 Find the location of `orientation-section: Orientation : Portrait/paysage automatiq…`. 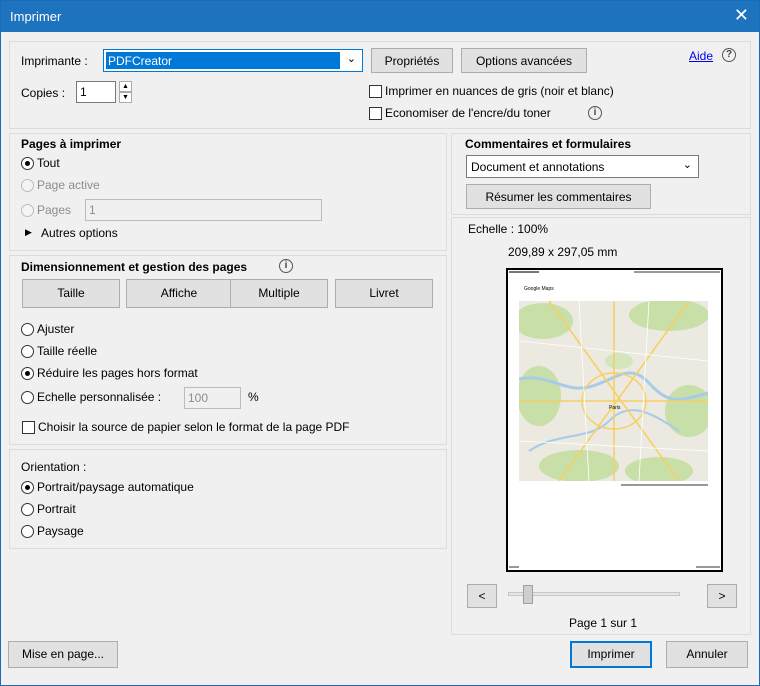

orientation-section: Orientation : Portrait/paysage automatiq… is located at coordinates (228, 499).